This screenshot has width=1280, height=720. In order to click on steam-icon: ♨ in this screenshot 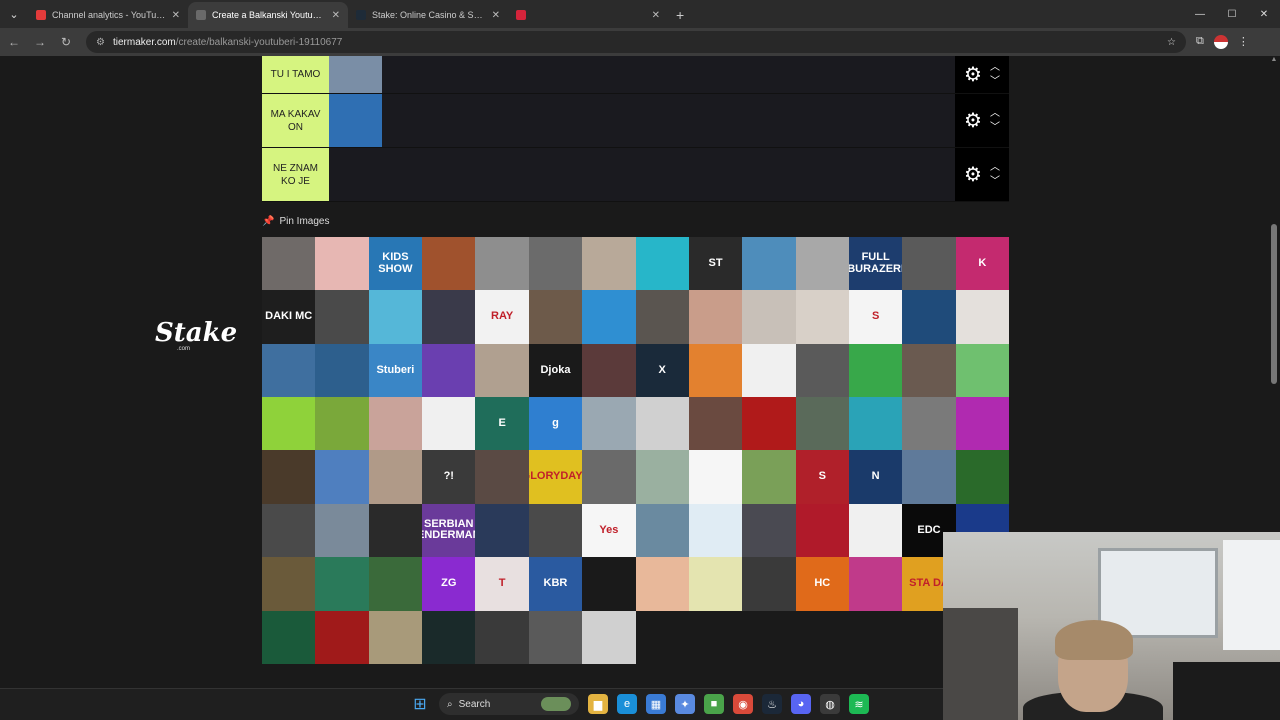, I will do `click(772, 704)`.